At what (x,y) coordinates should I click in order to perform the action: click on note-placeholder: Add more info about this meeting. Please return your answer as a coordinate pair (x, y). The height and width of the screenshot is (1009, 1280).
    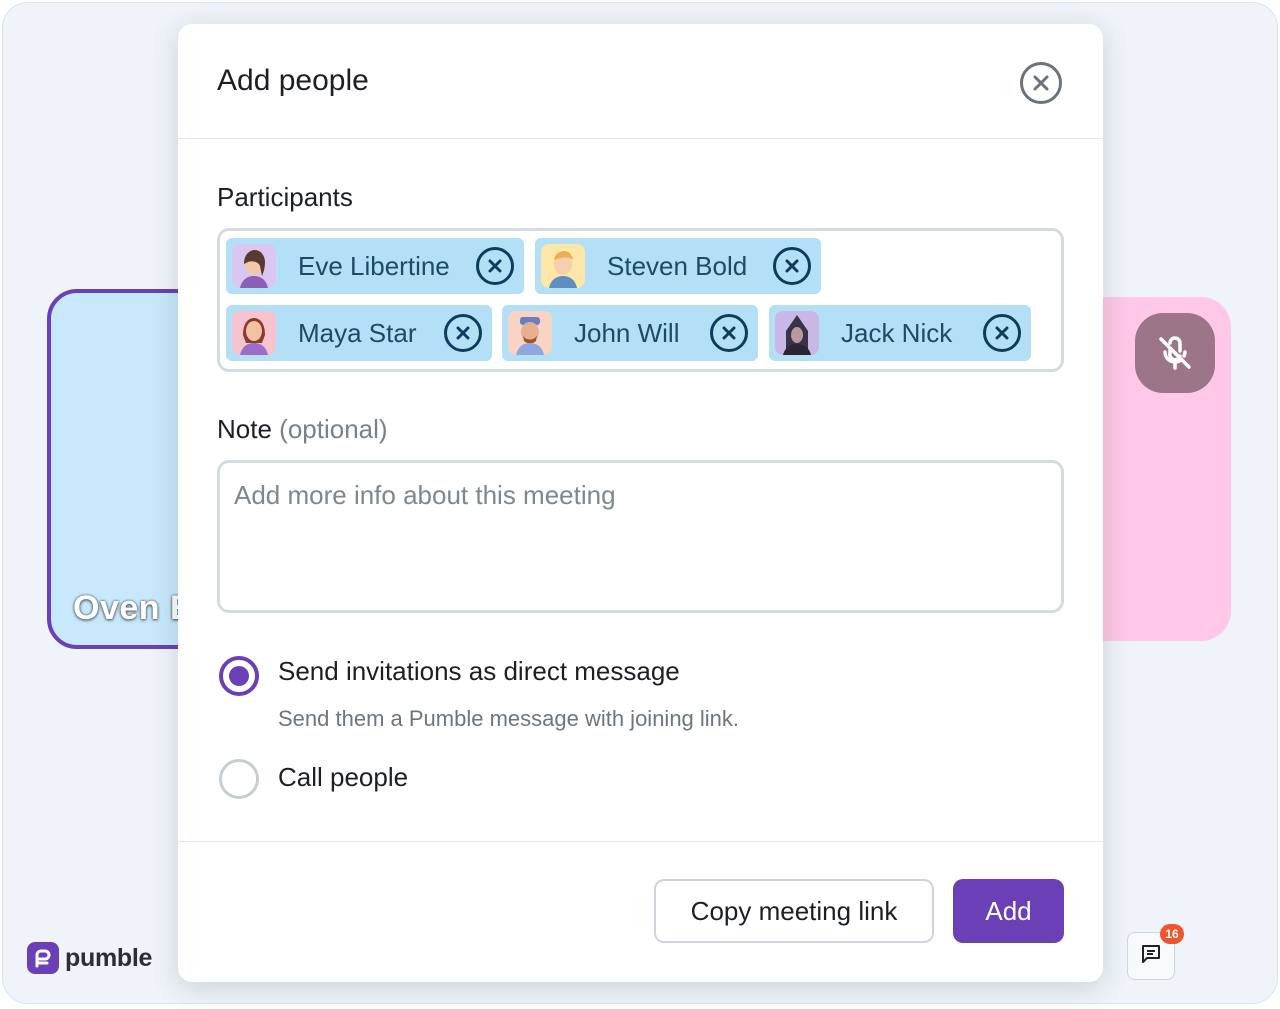
    Looking at the image, I should click on (425, 495).